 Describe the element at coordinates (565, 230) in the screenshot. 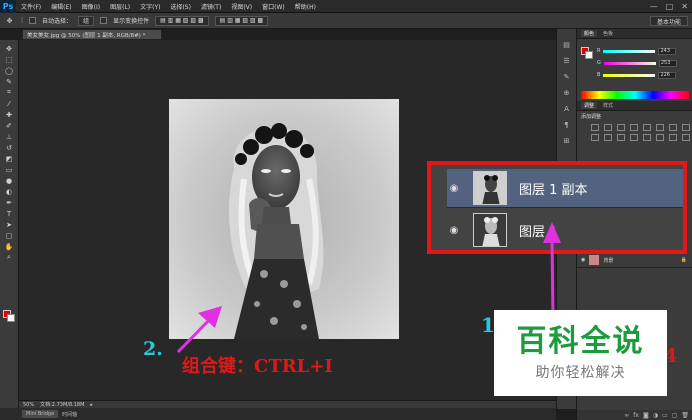

I see `layer-row-1: ◉ 图层 1` at that location.